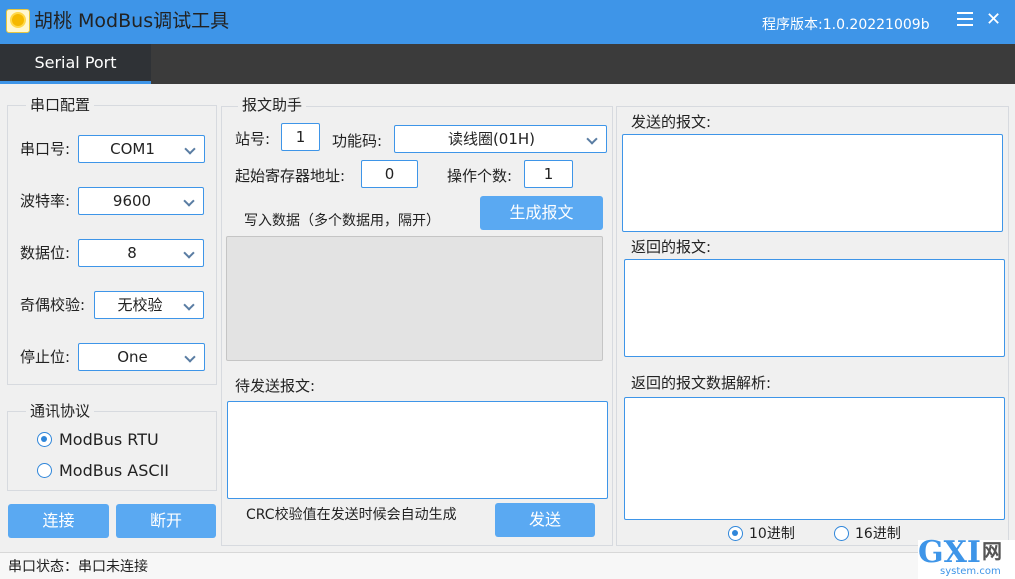  What do you see at coordinates (45, 149) in the screenshot?
I see `port-label: 串口号:` at bounding box center [45, 149].